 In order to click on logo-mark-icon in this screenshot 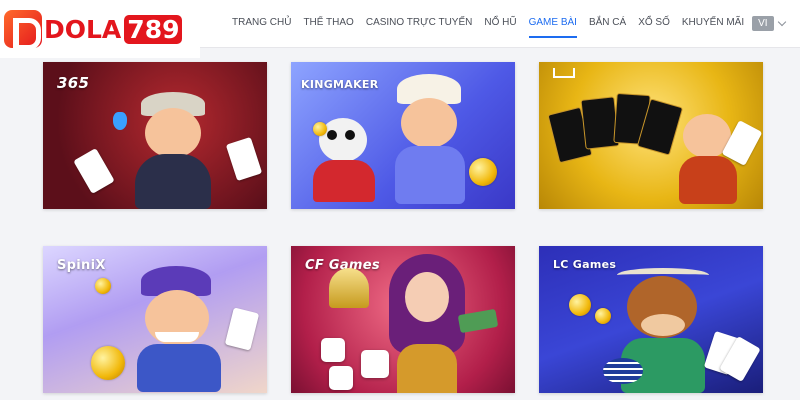, I will do `click(23, 30)`.